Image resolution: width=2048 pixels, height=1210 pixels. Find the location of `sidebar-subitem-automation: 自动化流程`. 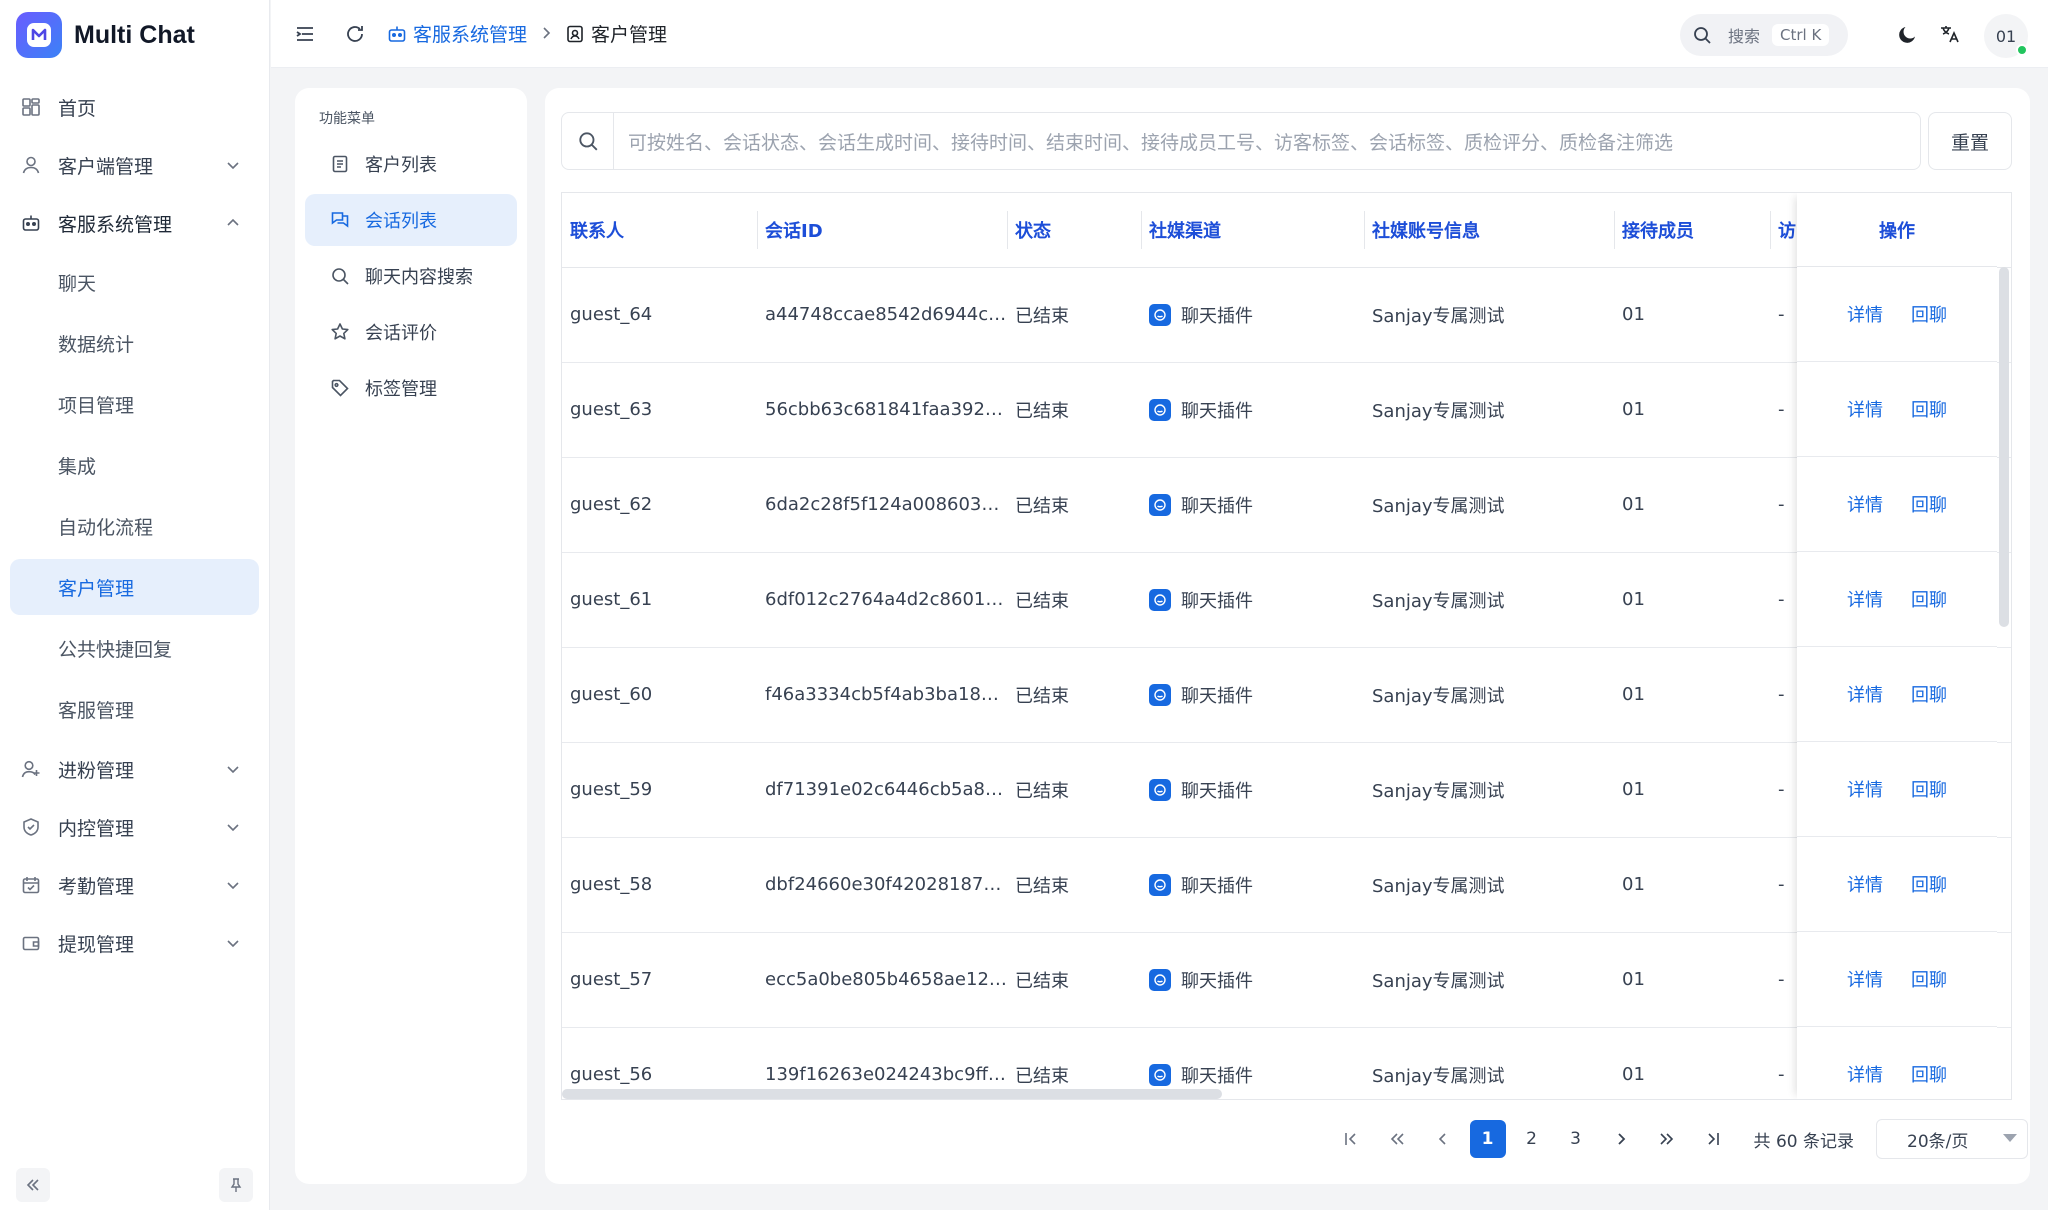

sidebar-subitem-automation: 自动化流程 is located at coordinates (134, 526).